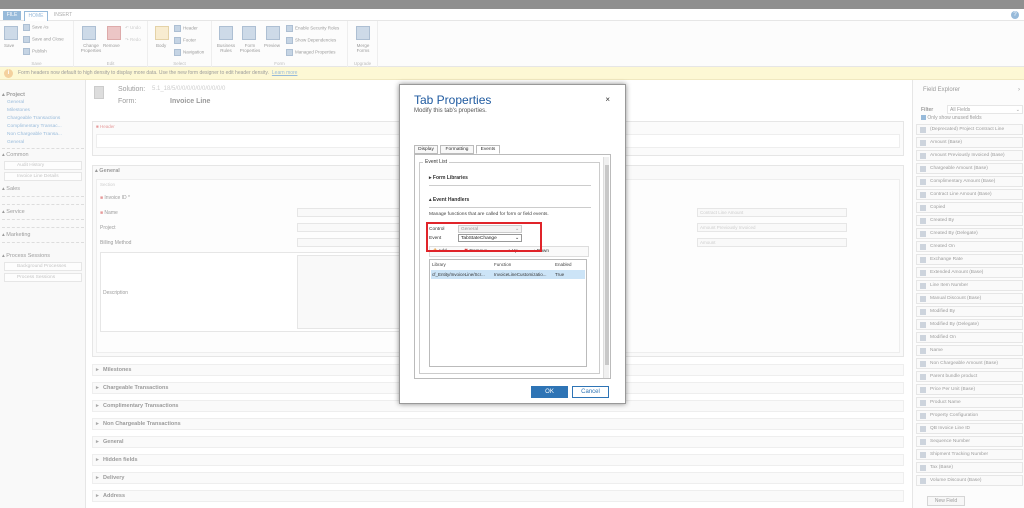 The image size is (1024, 508). I want to click on form-libraries-toggle: ▸ Form Libraries, so click(448, 178).